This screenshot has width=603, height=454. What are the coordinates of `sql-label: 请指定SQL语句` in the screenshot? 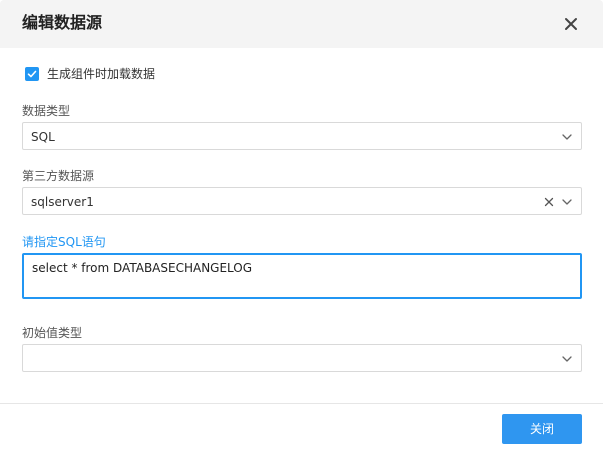 It's located at (64, 242).